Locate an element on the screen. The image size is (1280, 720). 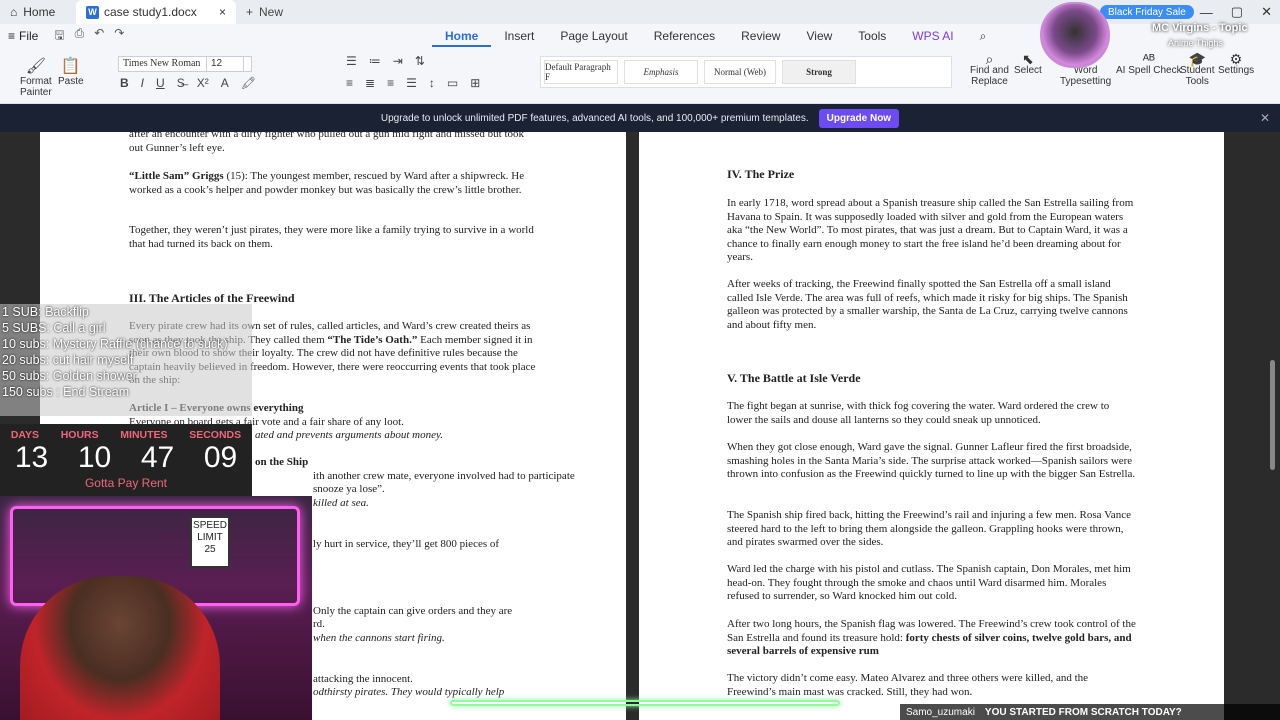
word-doc-icon: W is located at coordinates (92, 12).